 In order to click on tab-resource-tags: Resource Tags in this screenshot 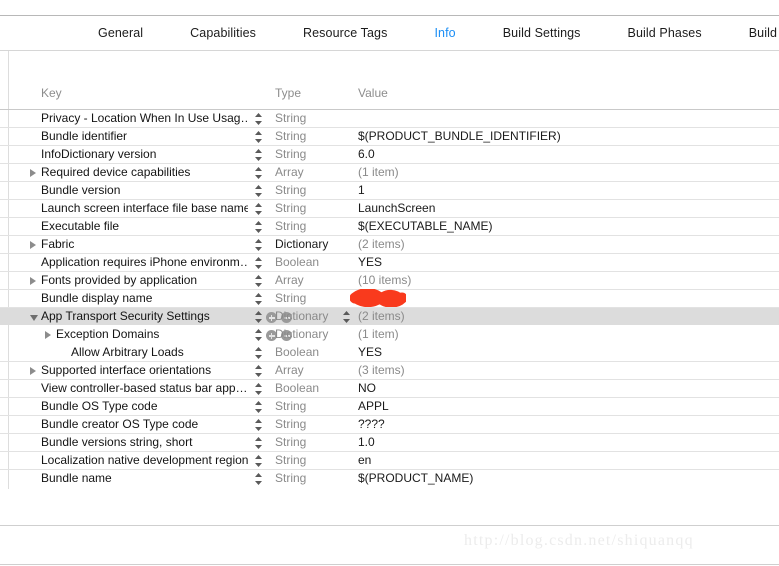, I will do `click(345, 33)`.